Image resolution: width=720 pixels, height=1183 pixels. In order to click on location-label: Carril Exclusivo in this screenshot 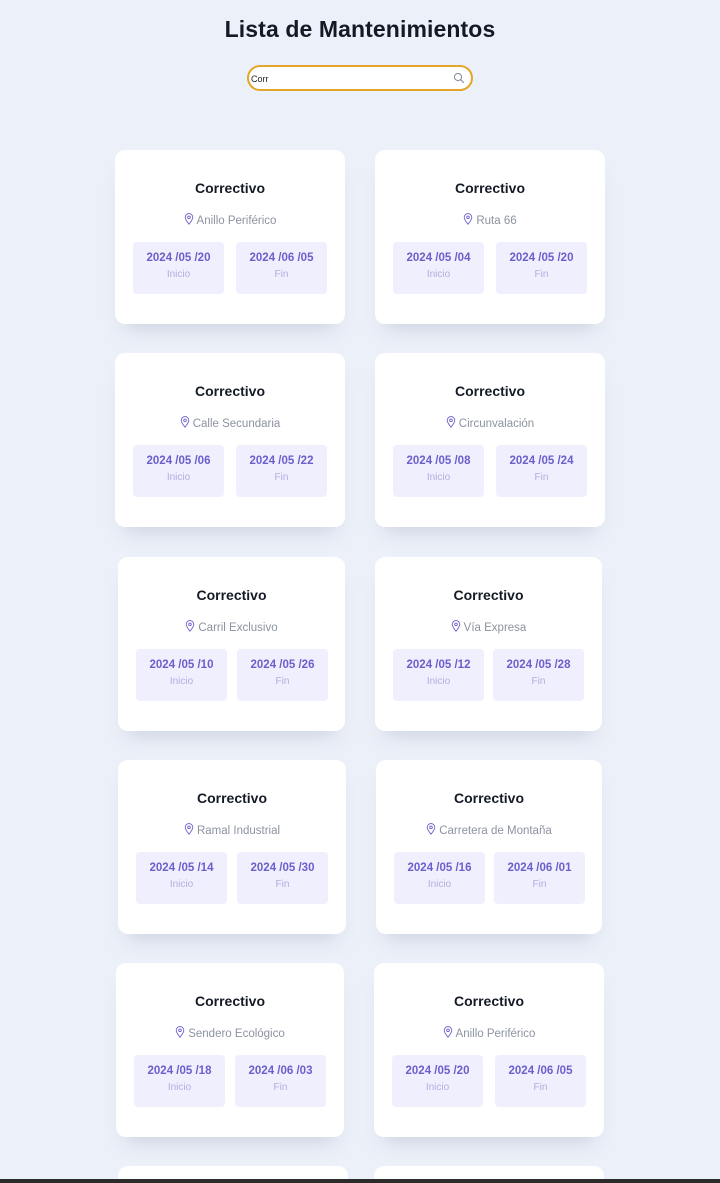, I will do `click(238, 628)`.